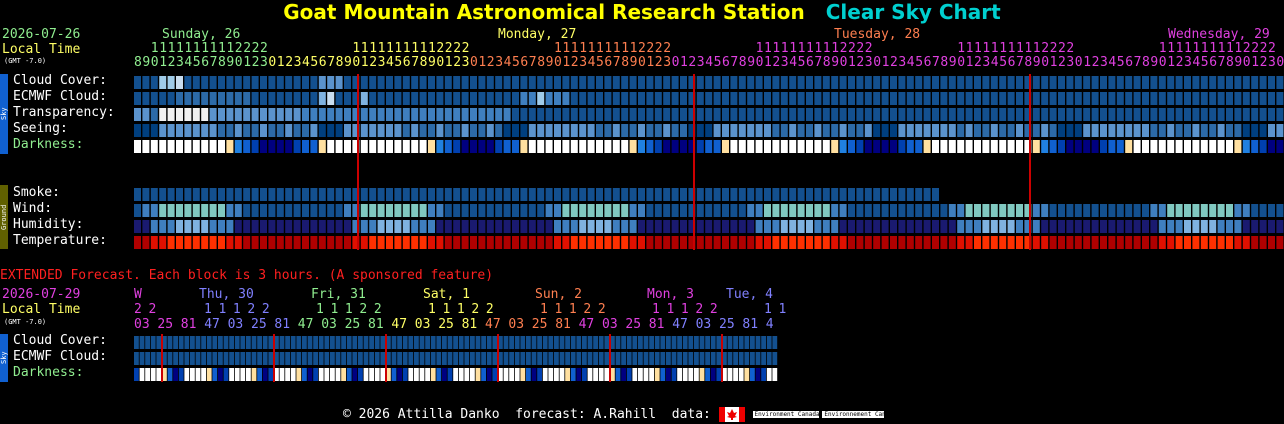  I want to click on forecast-credit: forecast: A.Rahill, so click(585, 414).